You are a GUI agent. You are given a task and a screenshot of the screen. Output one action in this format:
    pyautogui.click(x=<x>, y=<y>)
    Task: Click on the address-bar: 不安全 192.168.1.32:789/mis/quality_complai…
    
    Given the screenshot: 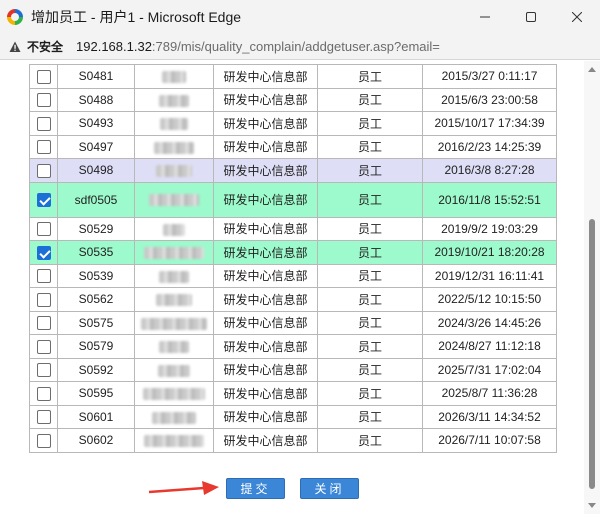 What is the action you would take?
    pyautogui.click(x=300, y=47)
    